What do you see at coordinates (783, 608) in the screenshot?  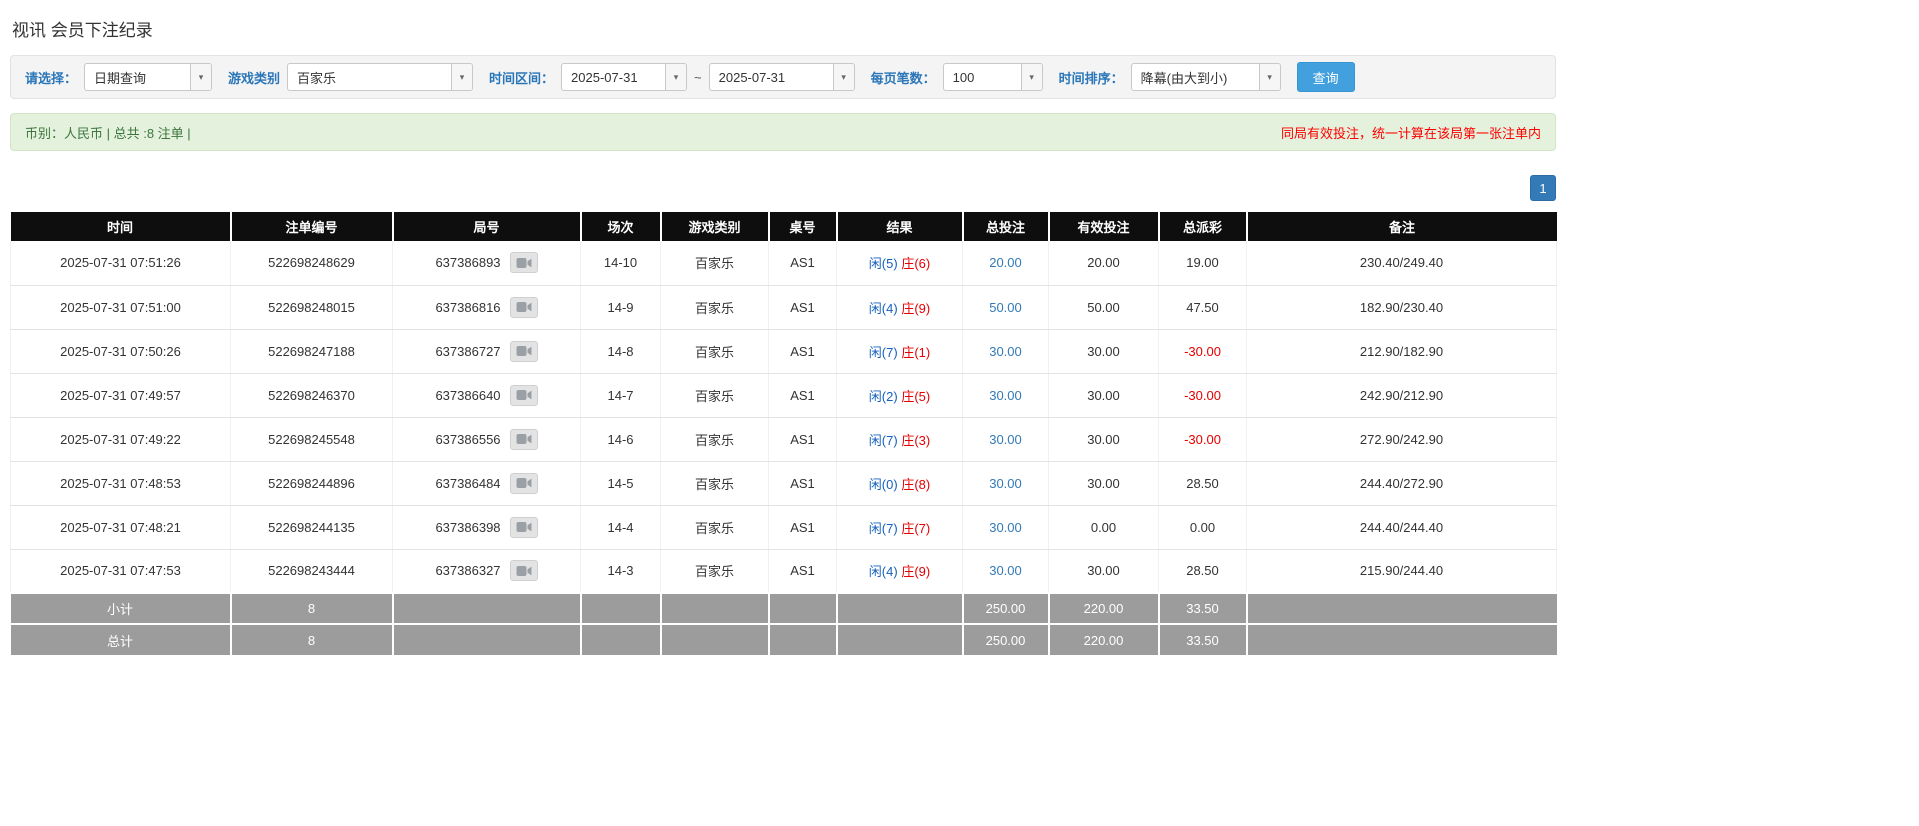 I see `subtotal-row: 小计 8 250.00 220.00 33.50` at bounding box center [783, 608].